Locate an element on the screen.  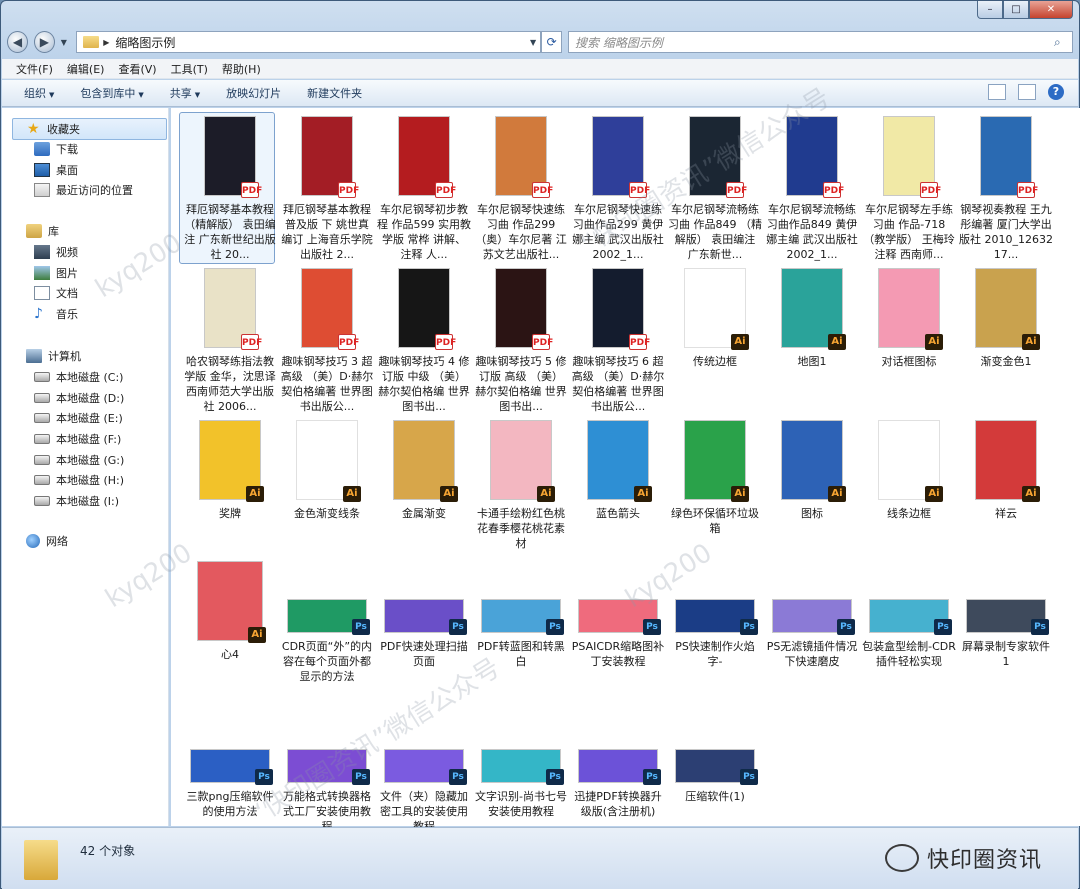
help-icon: ? is located at coordinates (1056, 92).